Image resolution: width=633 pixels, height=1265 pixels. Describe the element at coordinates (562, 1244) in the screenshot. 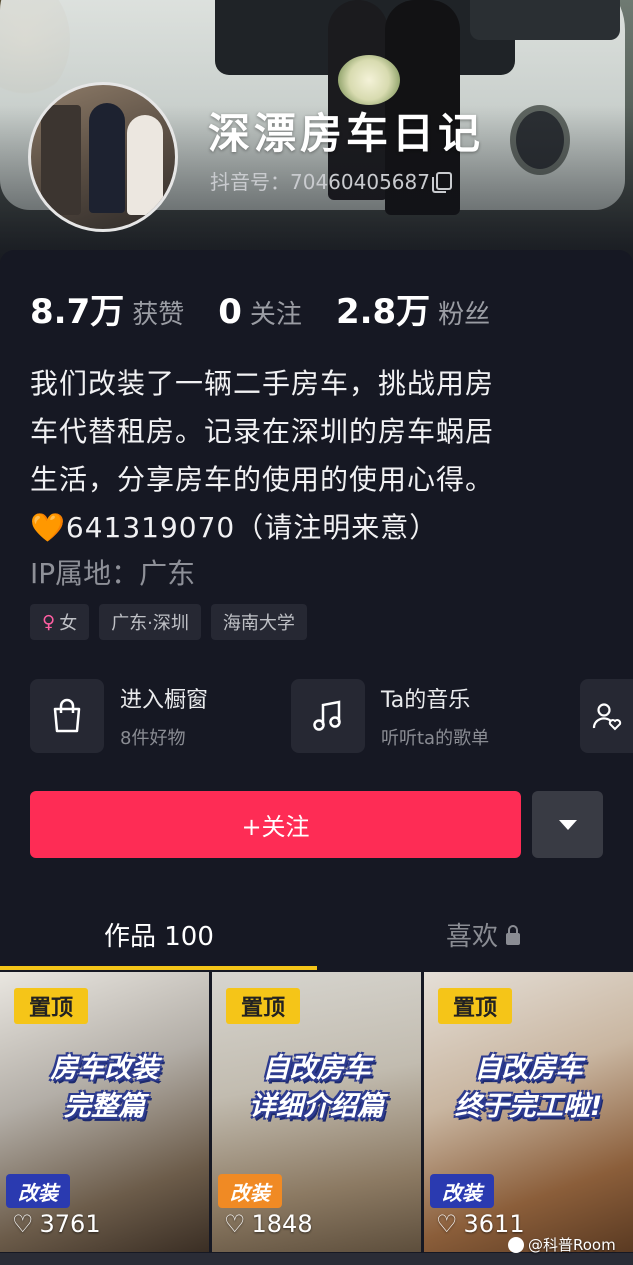

I see `watermark: @科普Room` at that location.